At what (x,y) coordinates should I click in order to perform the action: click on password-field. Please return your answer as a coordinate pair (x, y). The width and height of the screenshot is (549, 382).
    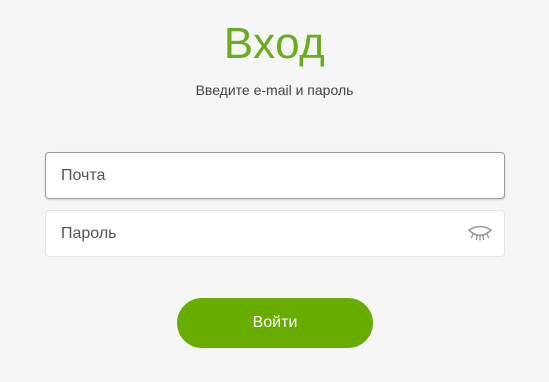
    Looking at the image, I should click on (275, 233).